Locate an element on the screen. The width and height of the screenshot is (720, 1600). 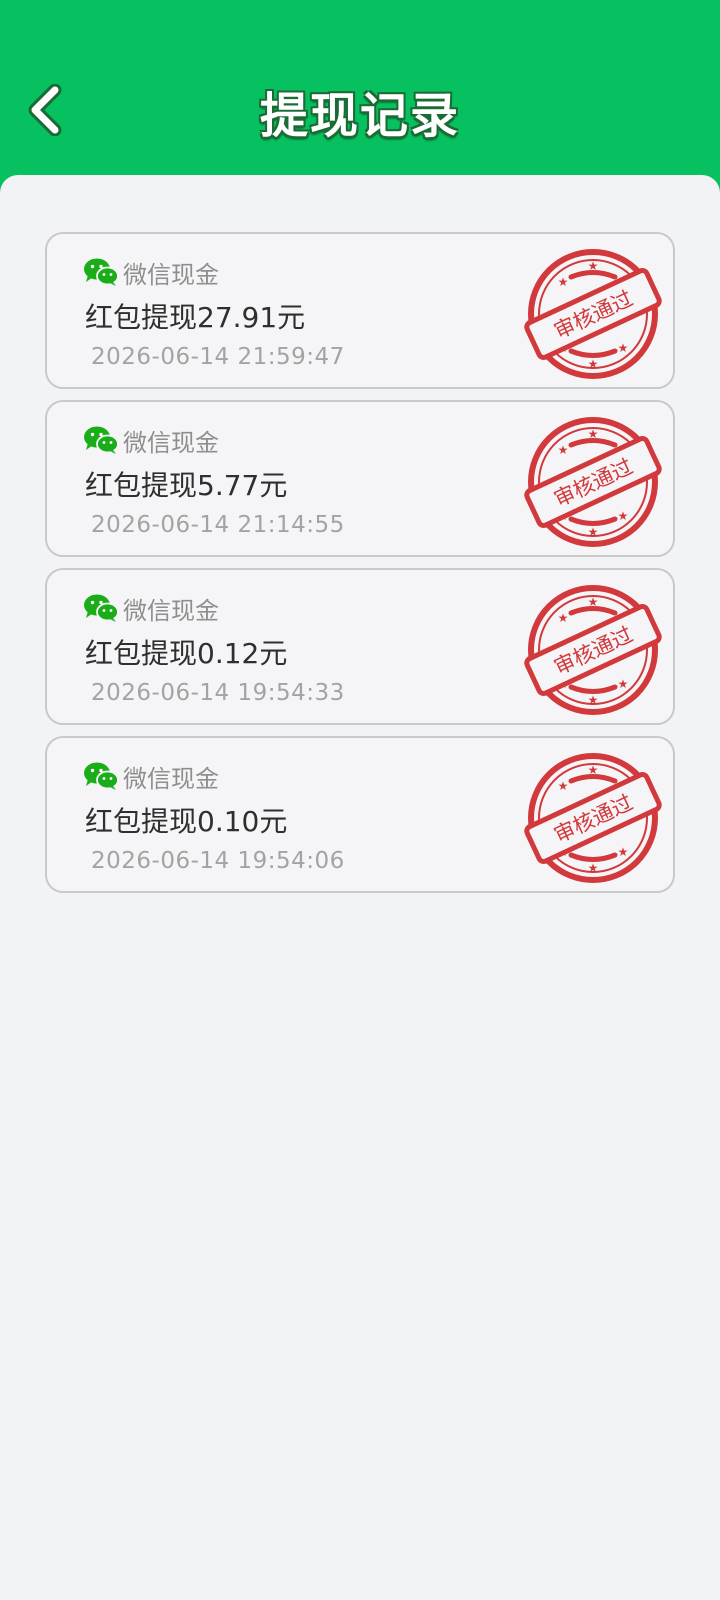
app-header: 提现记录 is located at coordinates (360, 100).